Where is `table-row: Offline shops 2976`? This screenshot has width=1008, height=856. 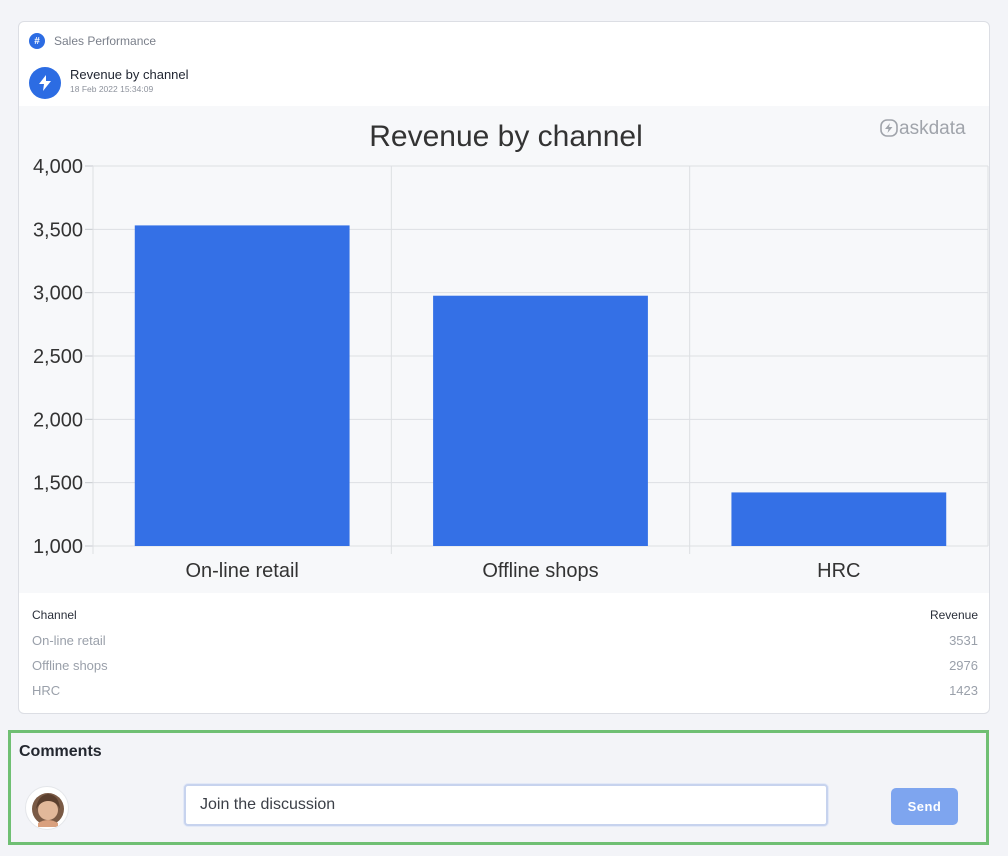 table-row: Offline shops 2976 is located at coordinates (504, 665).